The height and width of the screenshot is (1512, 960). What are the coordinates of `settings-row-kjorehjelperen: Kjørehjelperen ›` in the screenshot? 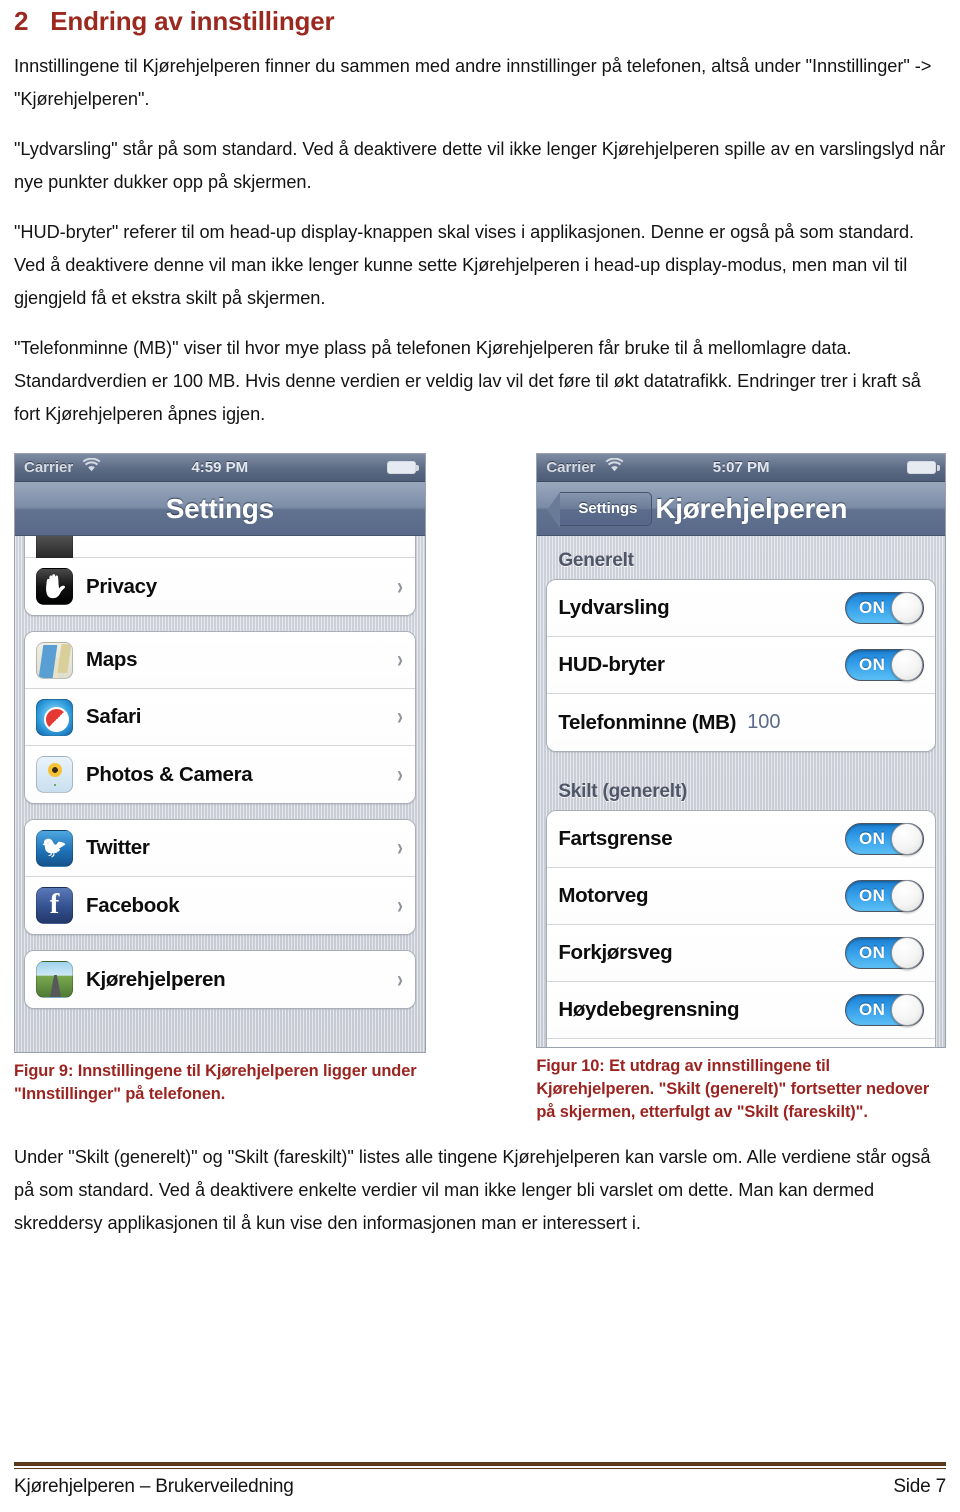 It's located at (220, 979).